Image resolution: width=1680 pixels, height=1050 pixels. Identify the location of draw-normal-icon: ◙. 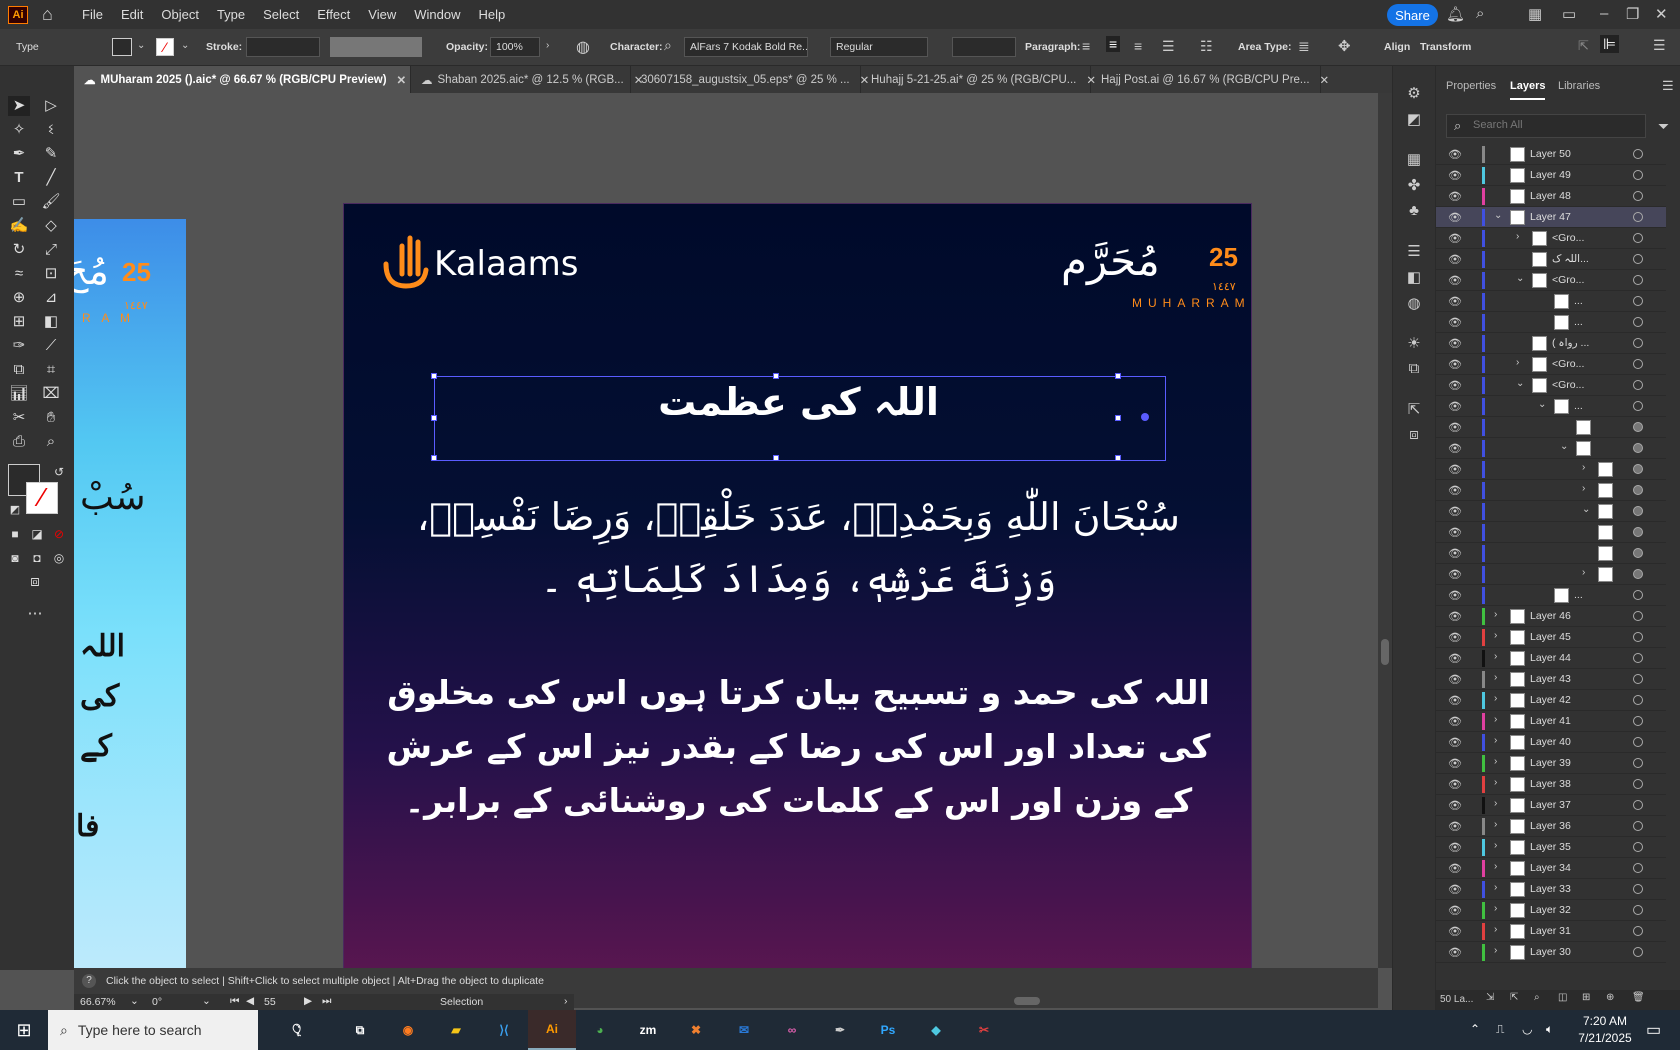
(15, 558).